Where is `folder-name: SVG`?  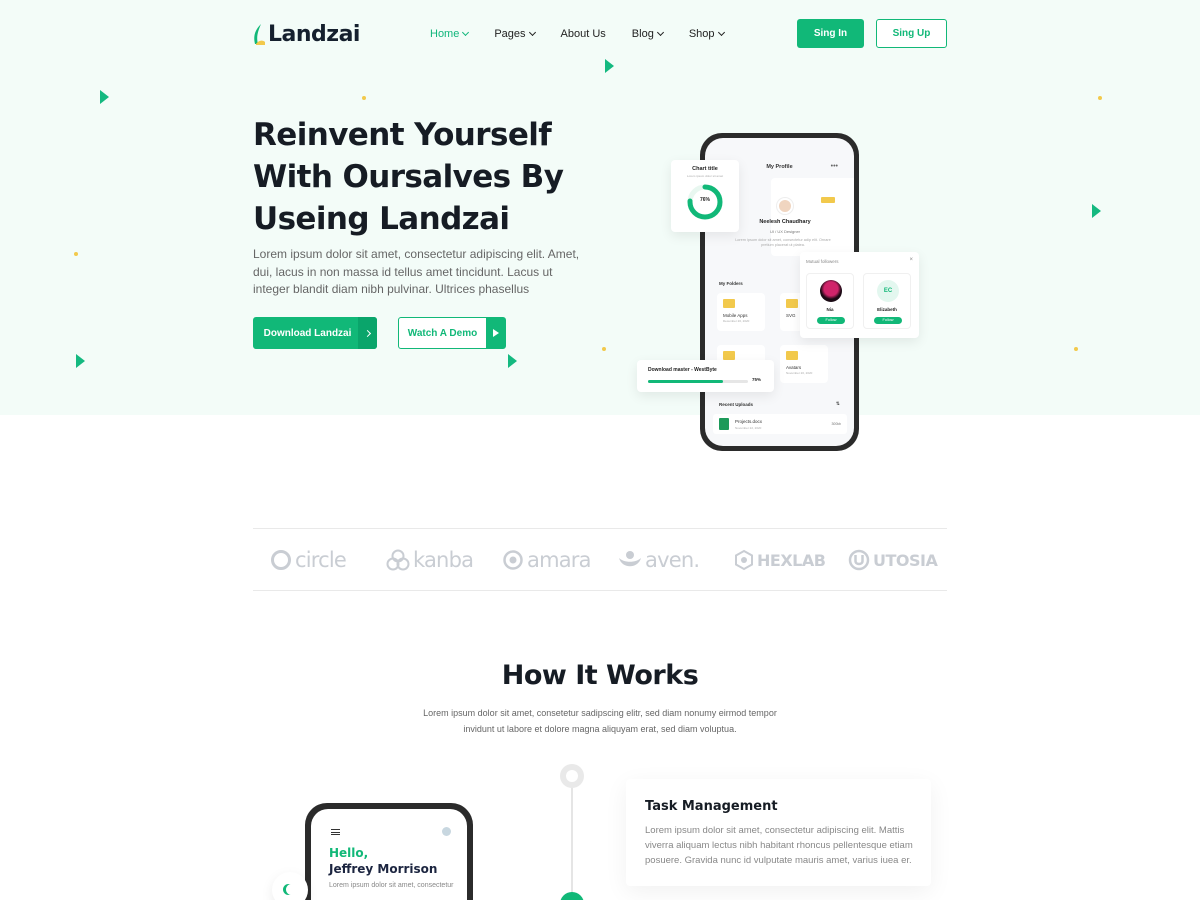 folder-name: SVG is located at coordinates (791, 315).